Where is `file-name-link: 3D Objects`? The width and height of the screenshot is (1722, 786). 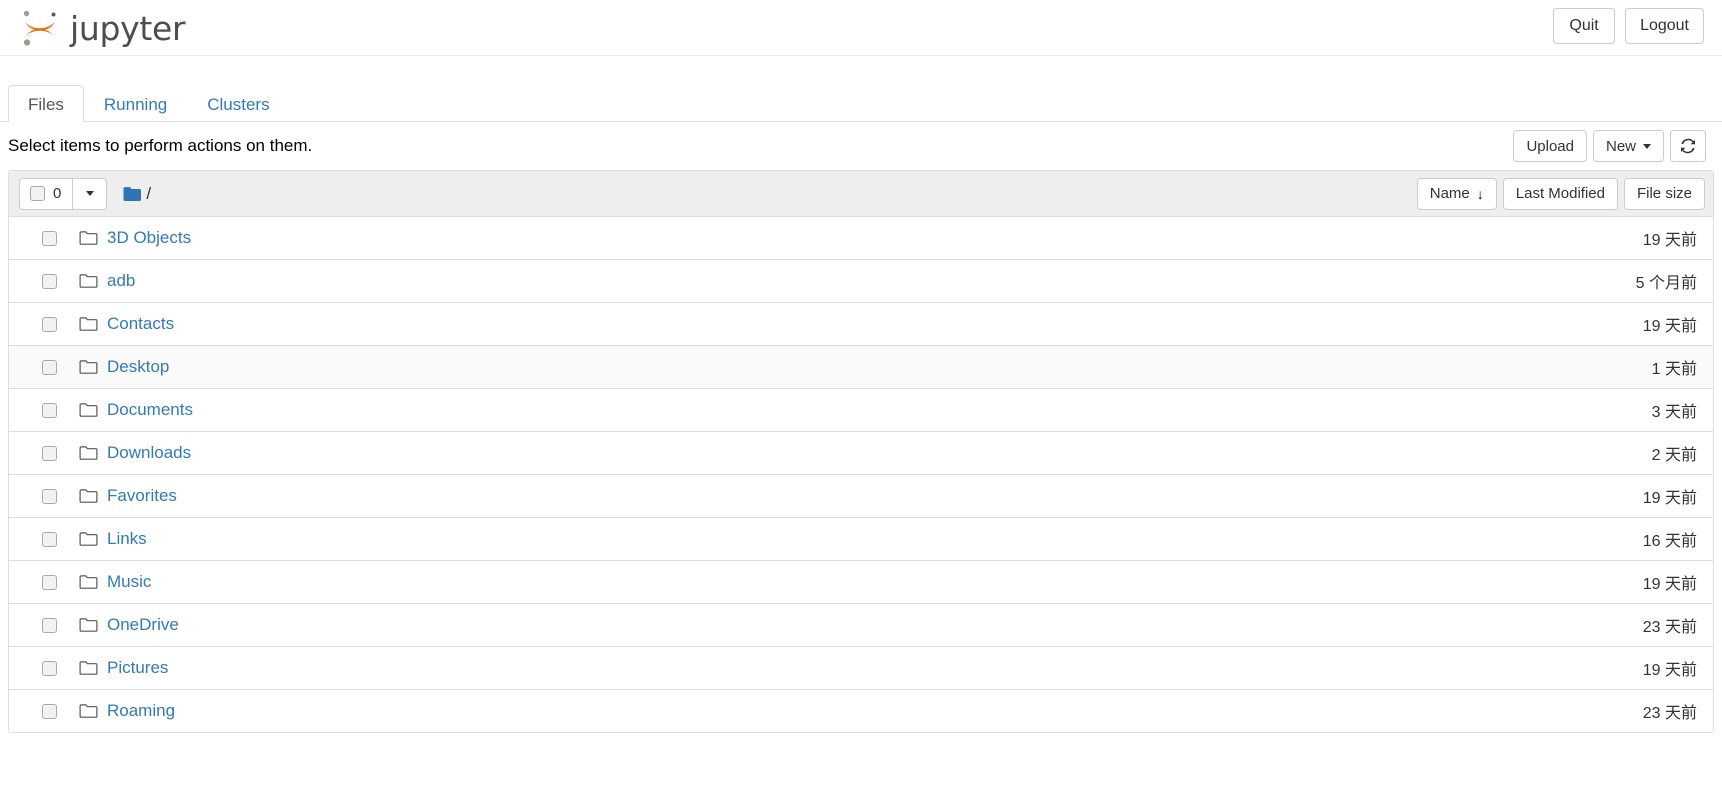 file-name-link: 3D Objects is located at coordinates (149, 238).